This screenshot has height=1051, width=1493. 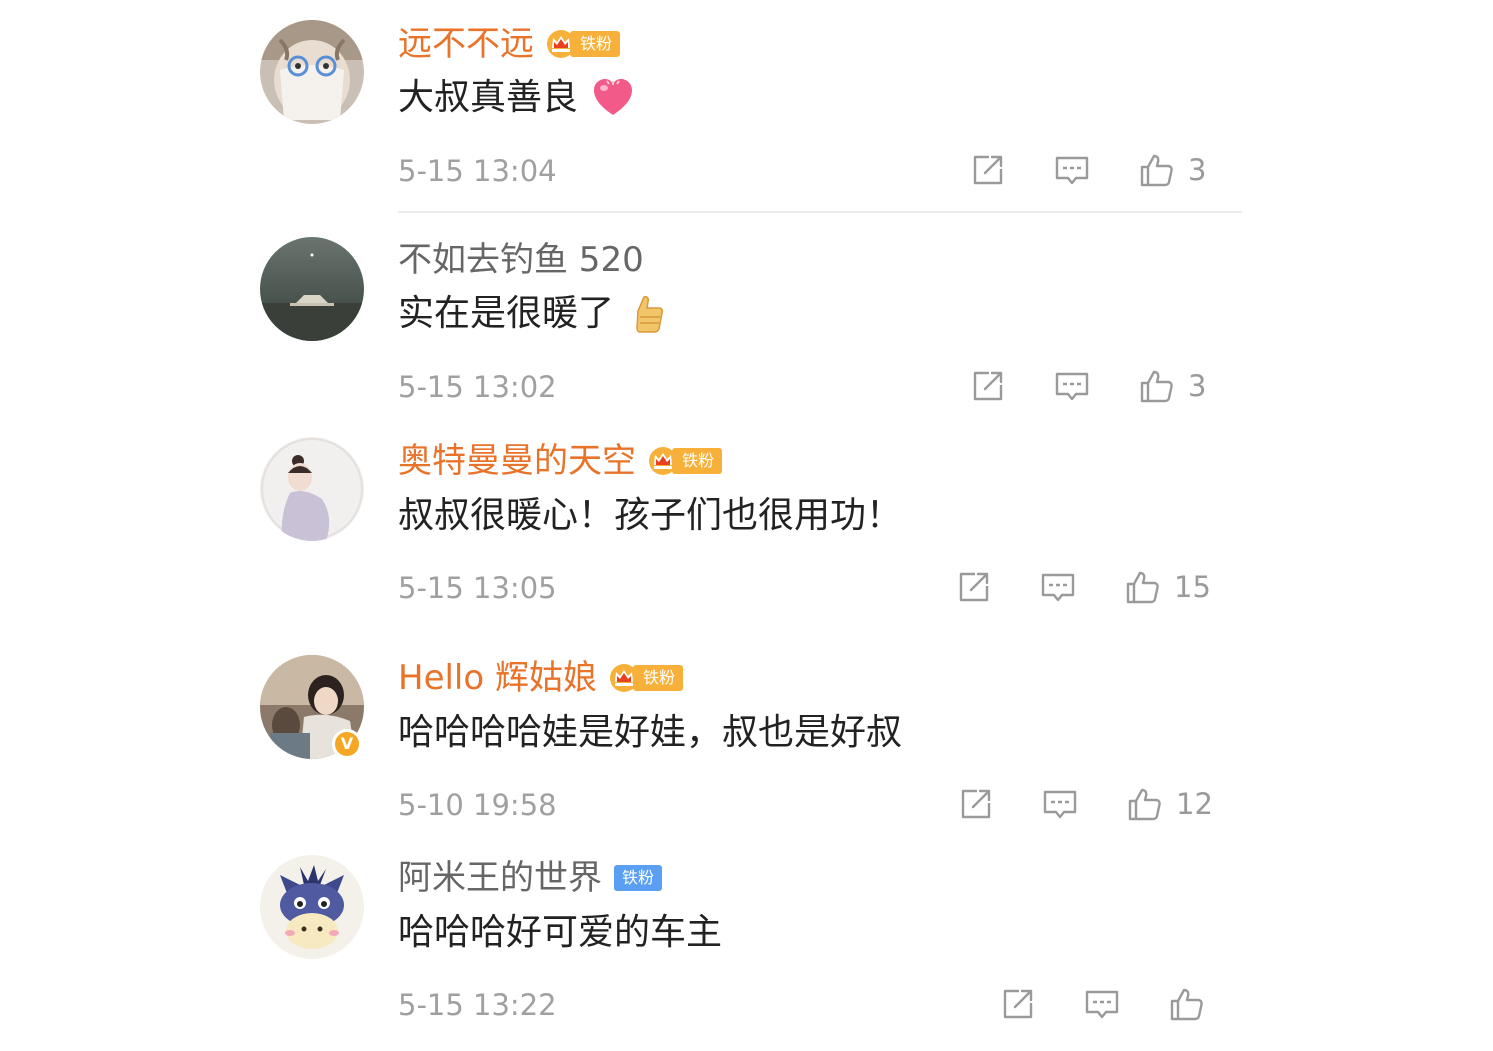 I want to click on username: 远不不远, so click(x=466, y=44).